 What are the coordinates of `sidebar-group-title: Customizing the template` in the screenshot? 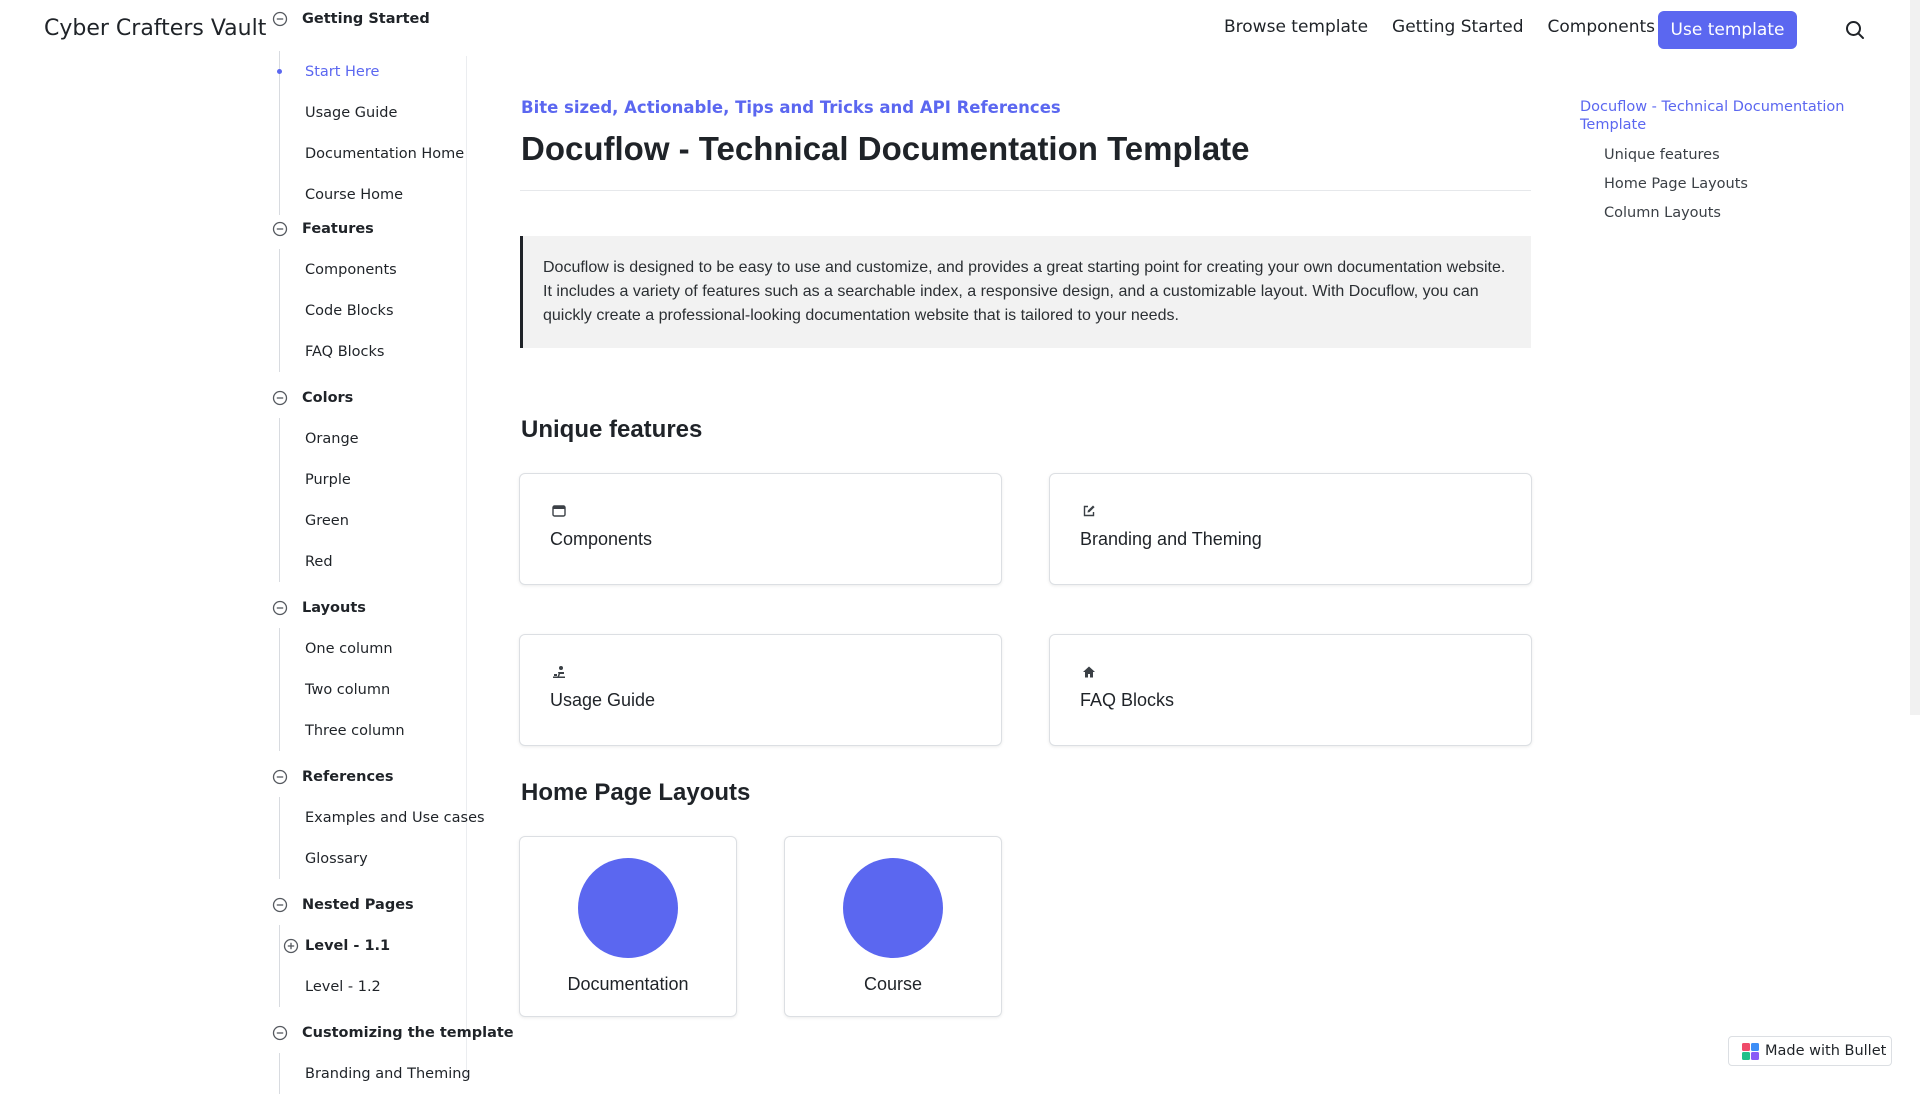 It's located at (408, 1033).